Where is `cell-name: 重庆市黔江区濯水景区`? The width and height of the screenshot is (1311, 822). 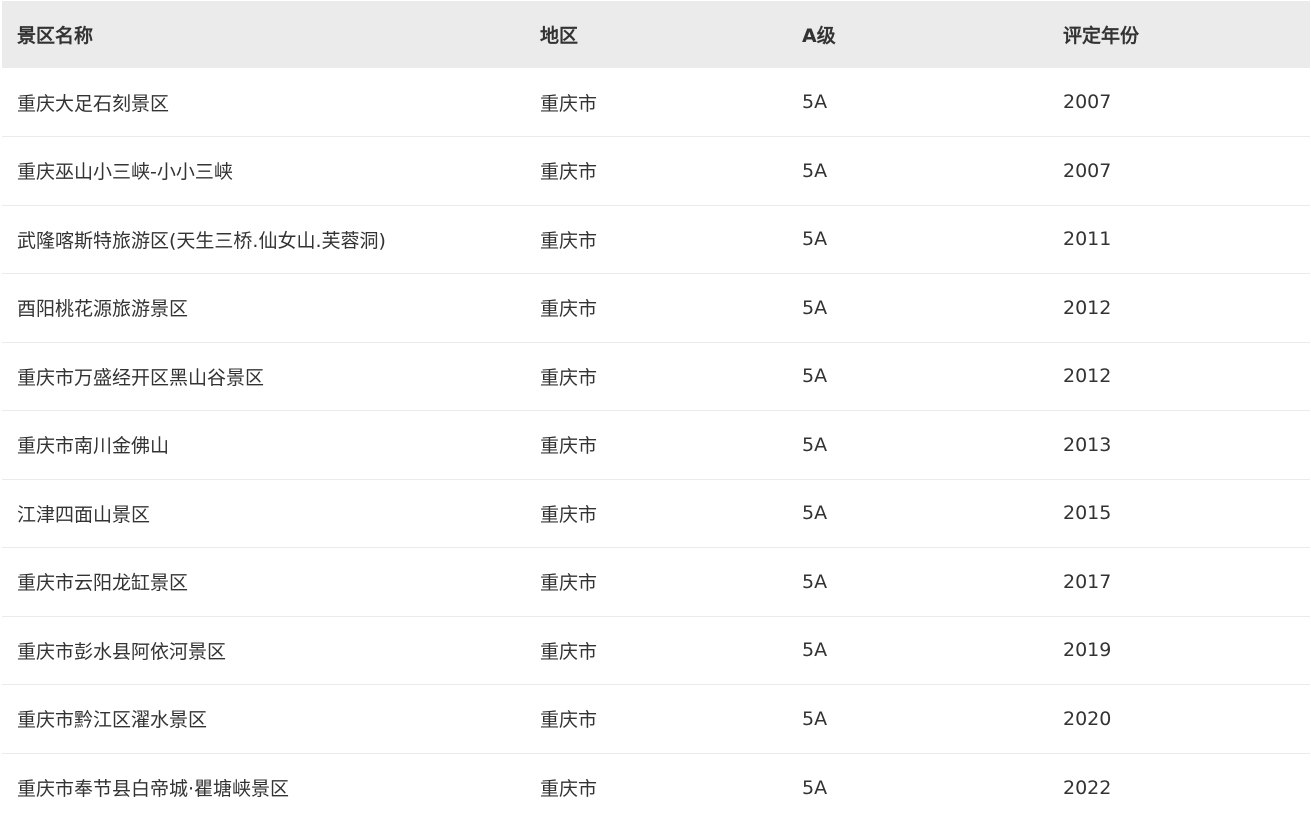 cell-name: 重庆市黔江区濯水景区 is located at coordinates (112, 720).